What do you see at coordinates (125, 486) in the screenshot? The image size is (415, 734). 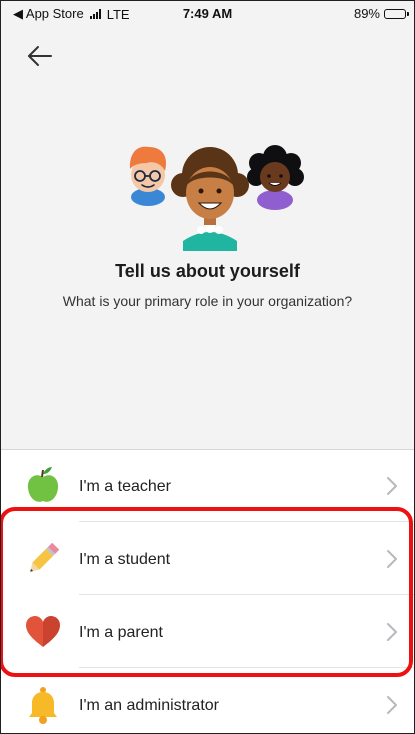 I see `role-label: I'm a teacher` at bounding box center [125, 486].